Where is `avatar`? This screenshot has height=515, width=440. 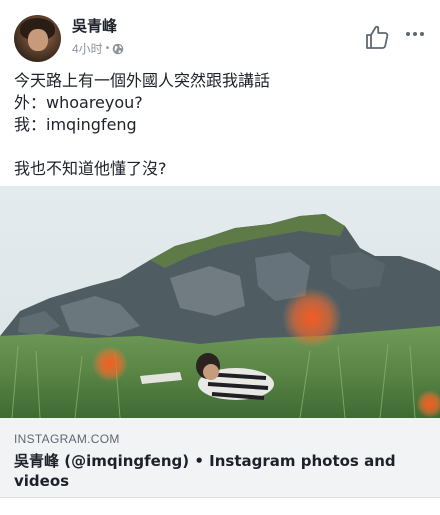
avatar is located at coordinates (37, 38).